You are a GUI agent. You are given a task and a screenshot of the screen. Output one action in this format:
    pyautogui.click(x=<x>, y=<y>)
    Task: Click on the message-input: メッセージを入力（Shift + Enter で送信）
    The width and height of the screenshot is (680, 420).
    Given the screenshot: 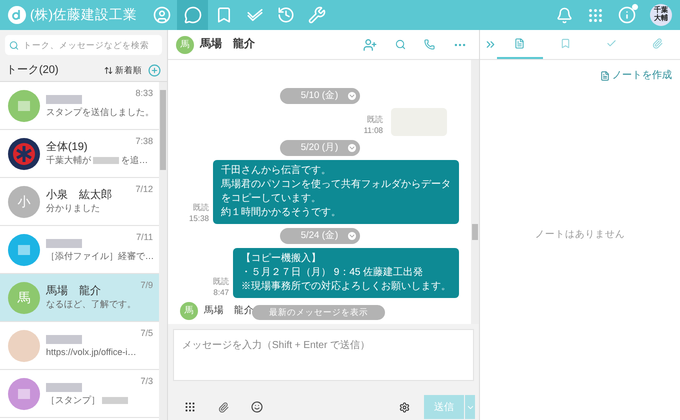 What is the action you would take?
    pyautogui.click(x=323, y=355)
    